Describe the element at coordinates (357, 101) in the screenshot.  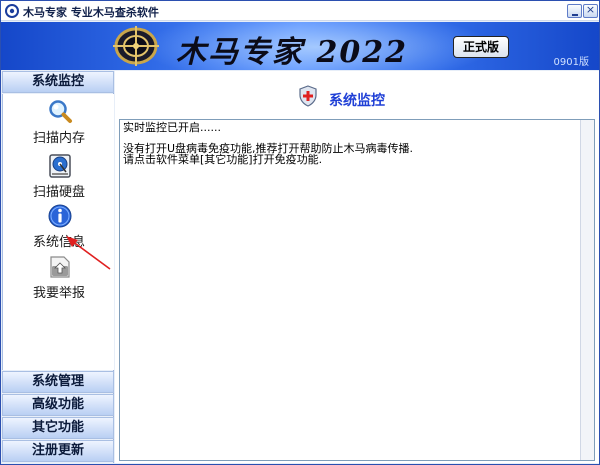
I see `page-title: 系统监控` at that location.